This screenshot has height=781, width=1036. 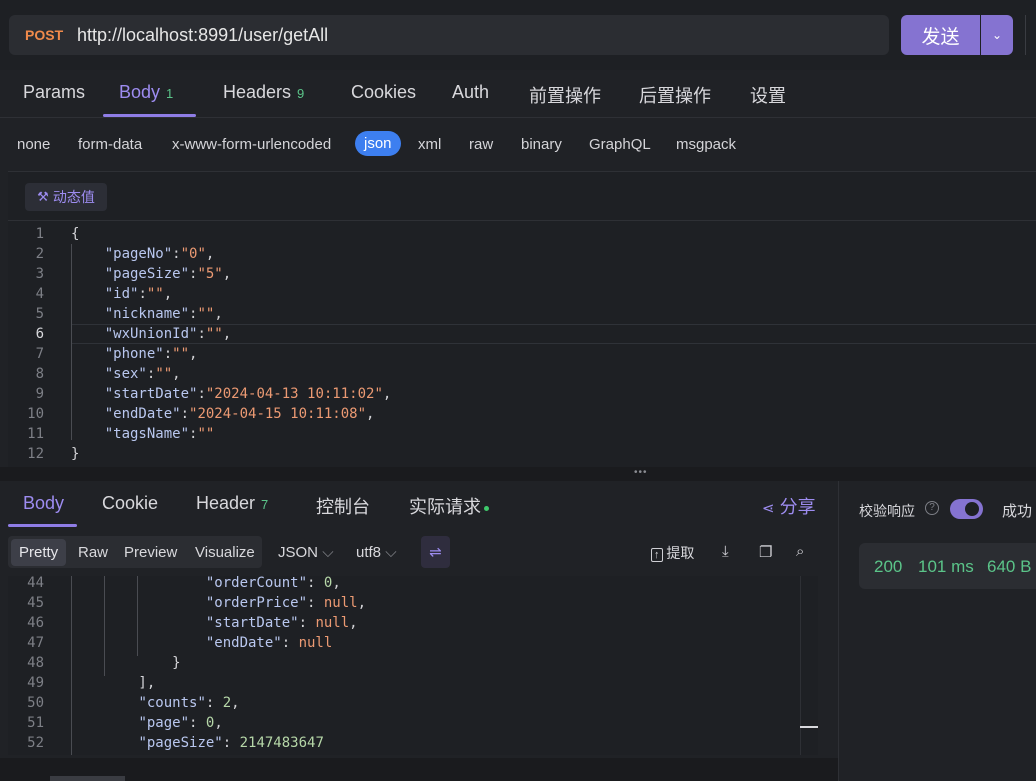 I want to click on verify-toggle, so click(x=966, y=509).